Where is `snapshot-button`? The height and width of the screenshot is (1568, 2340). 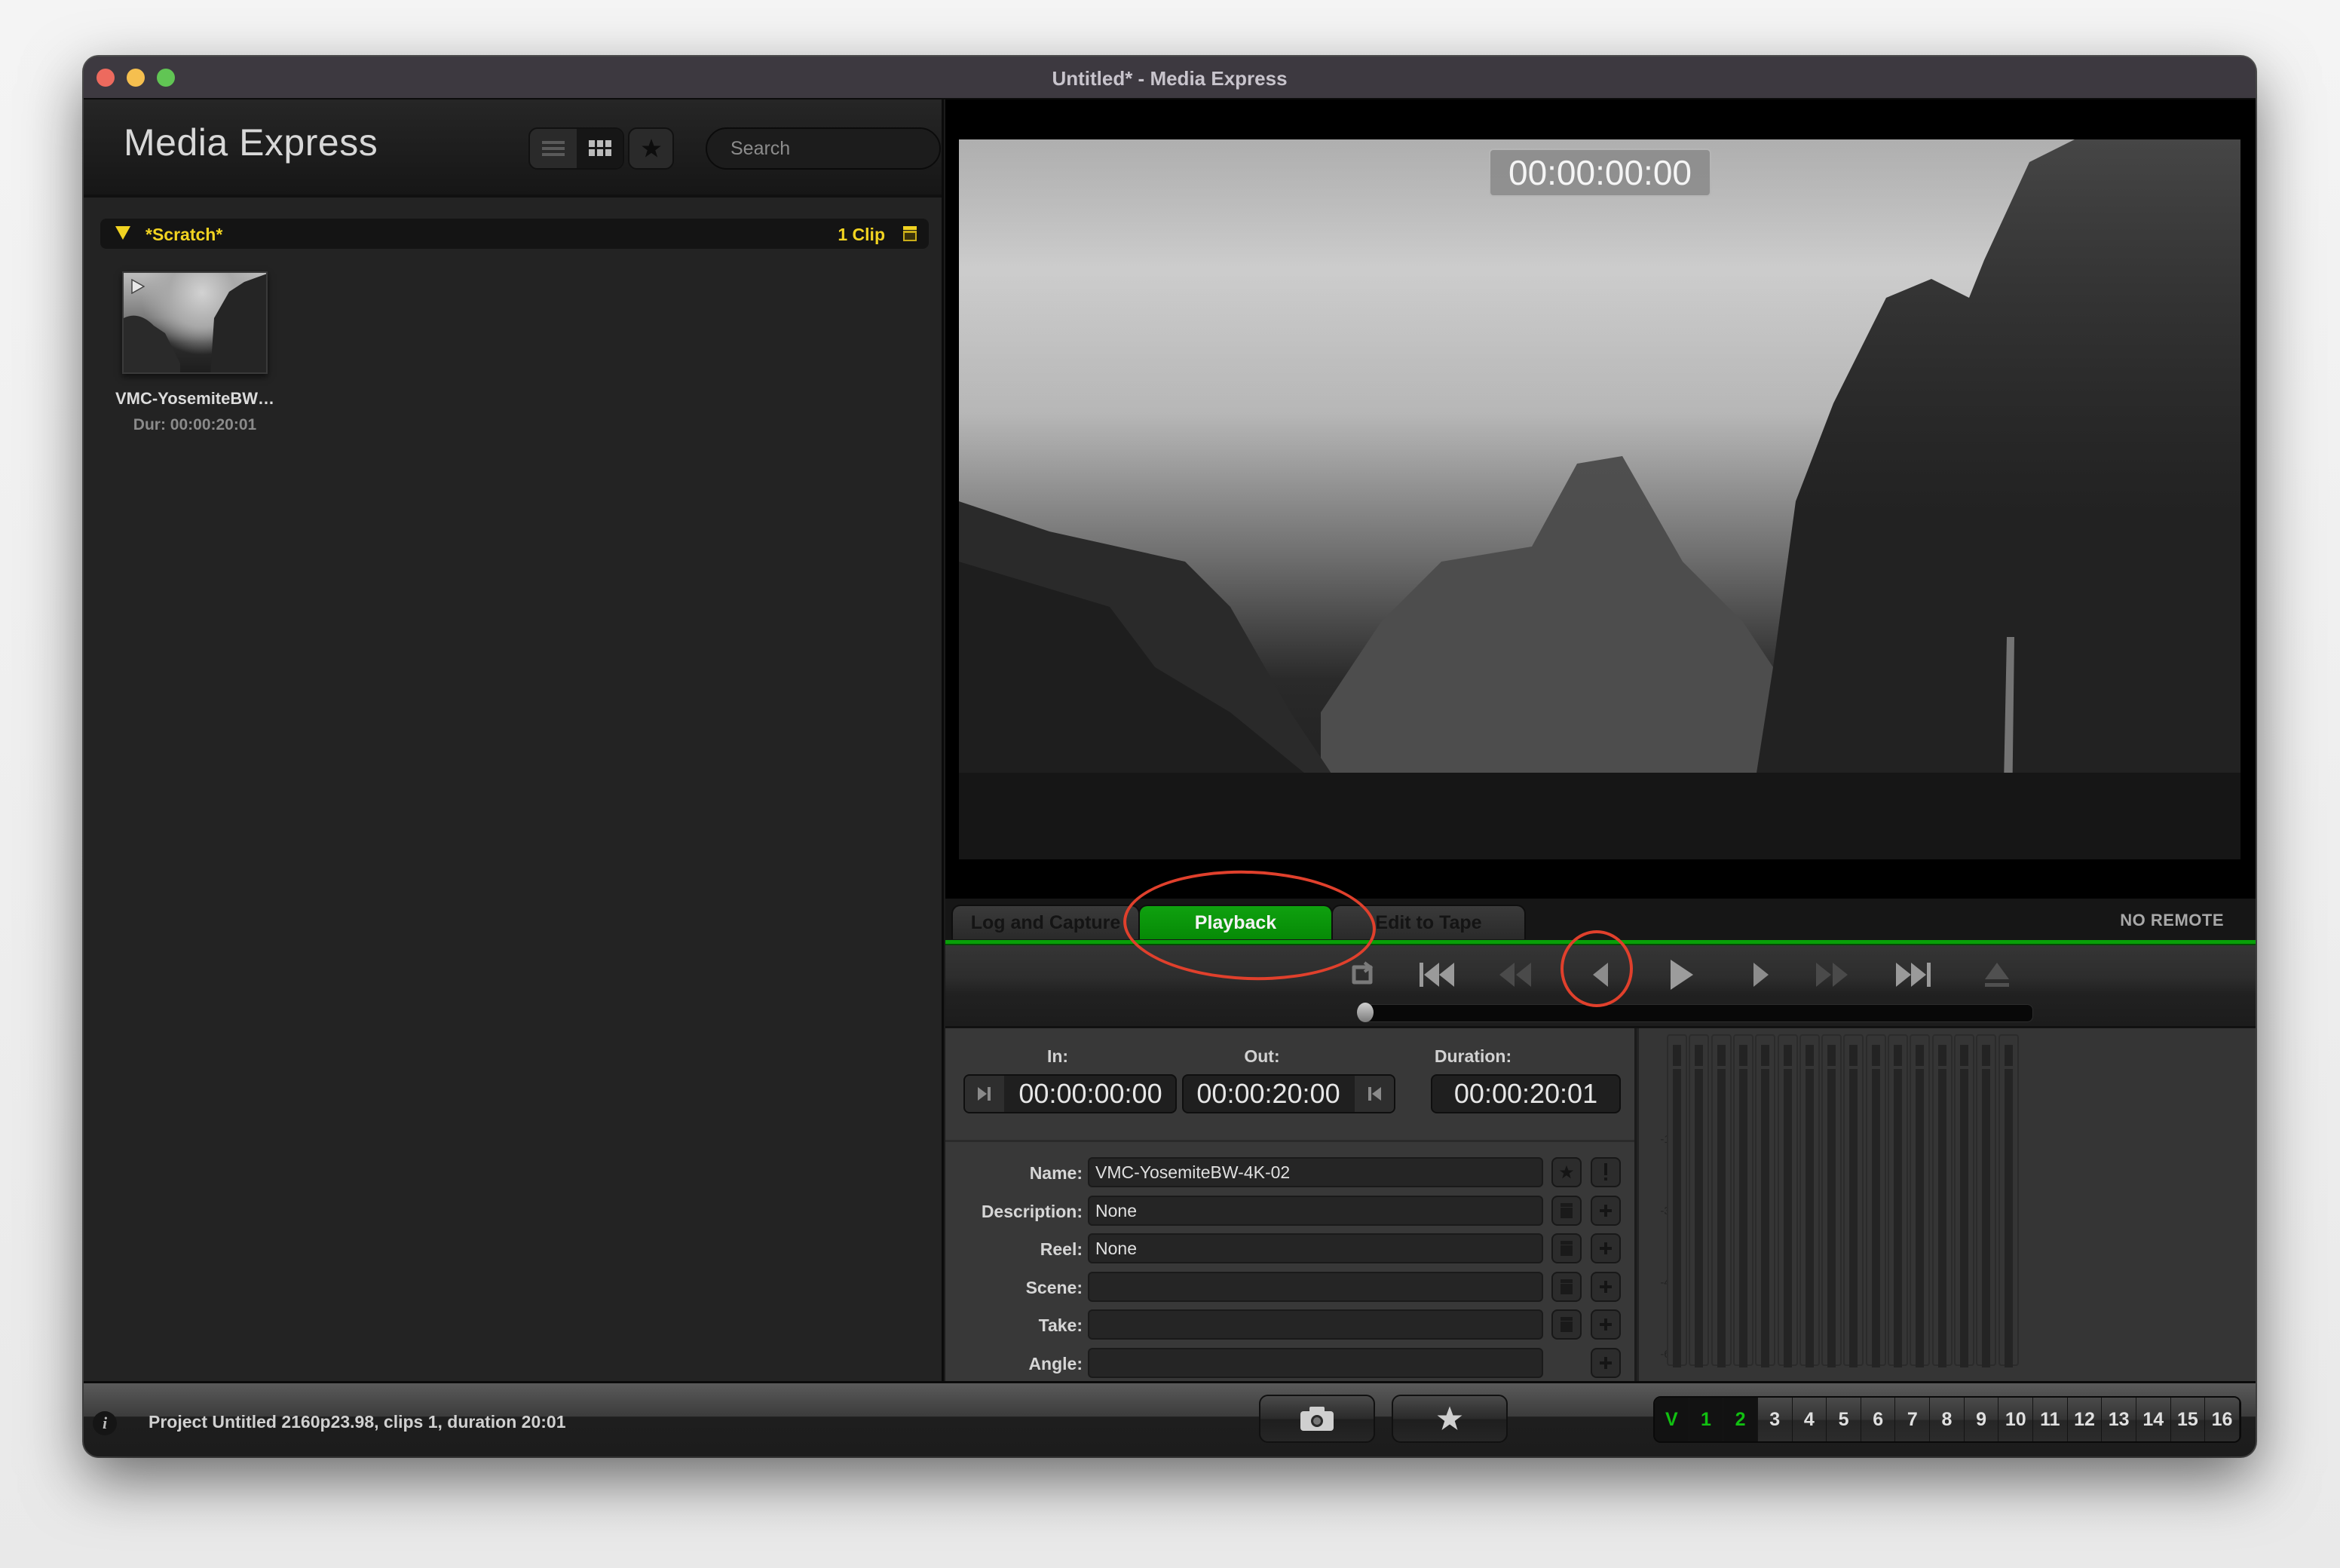 snapshot-button is located at coordinates (1317, 1419).